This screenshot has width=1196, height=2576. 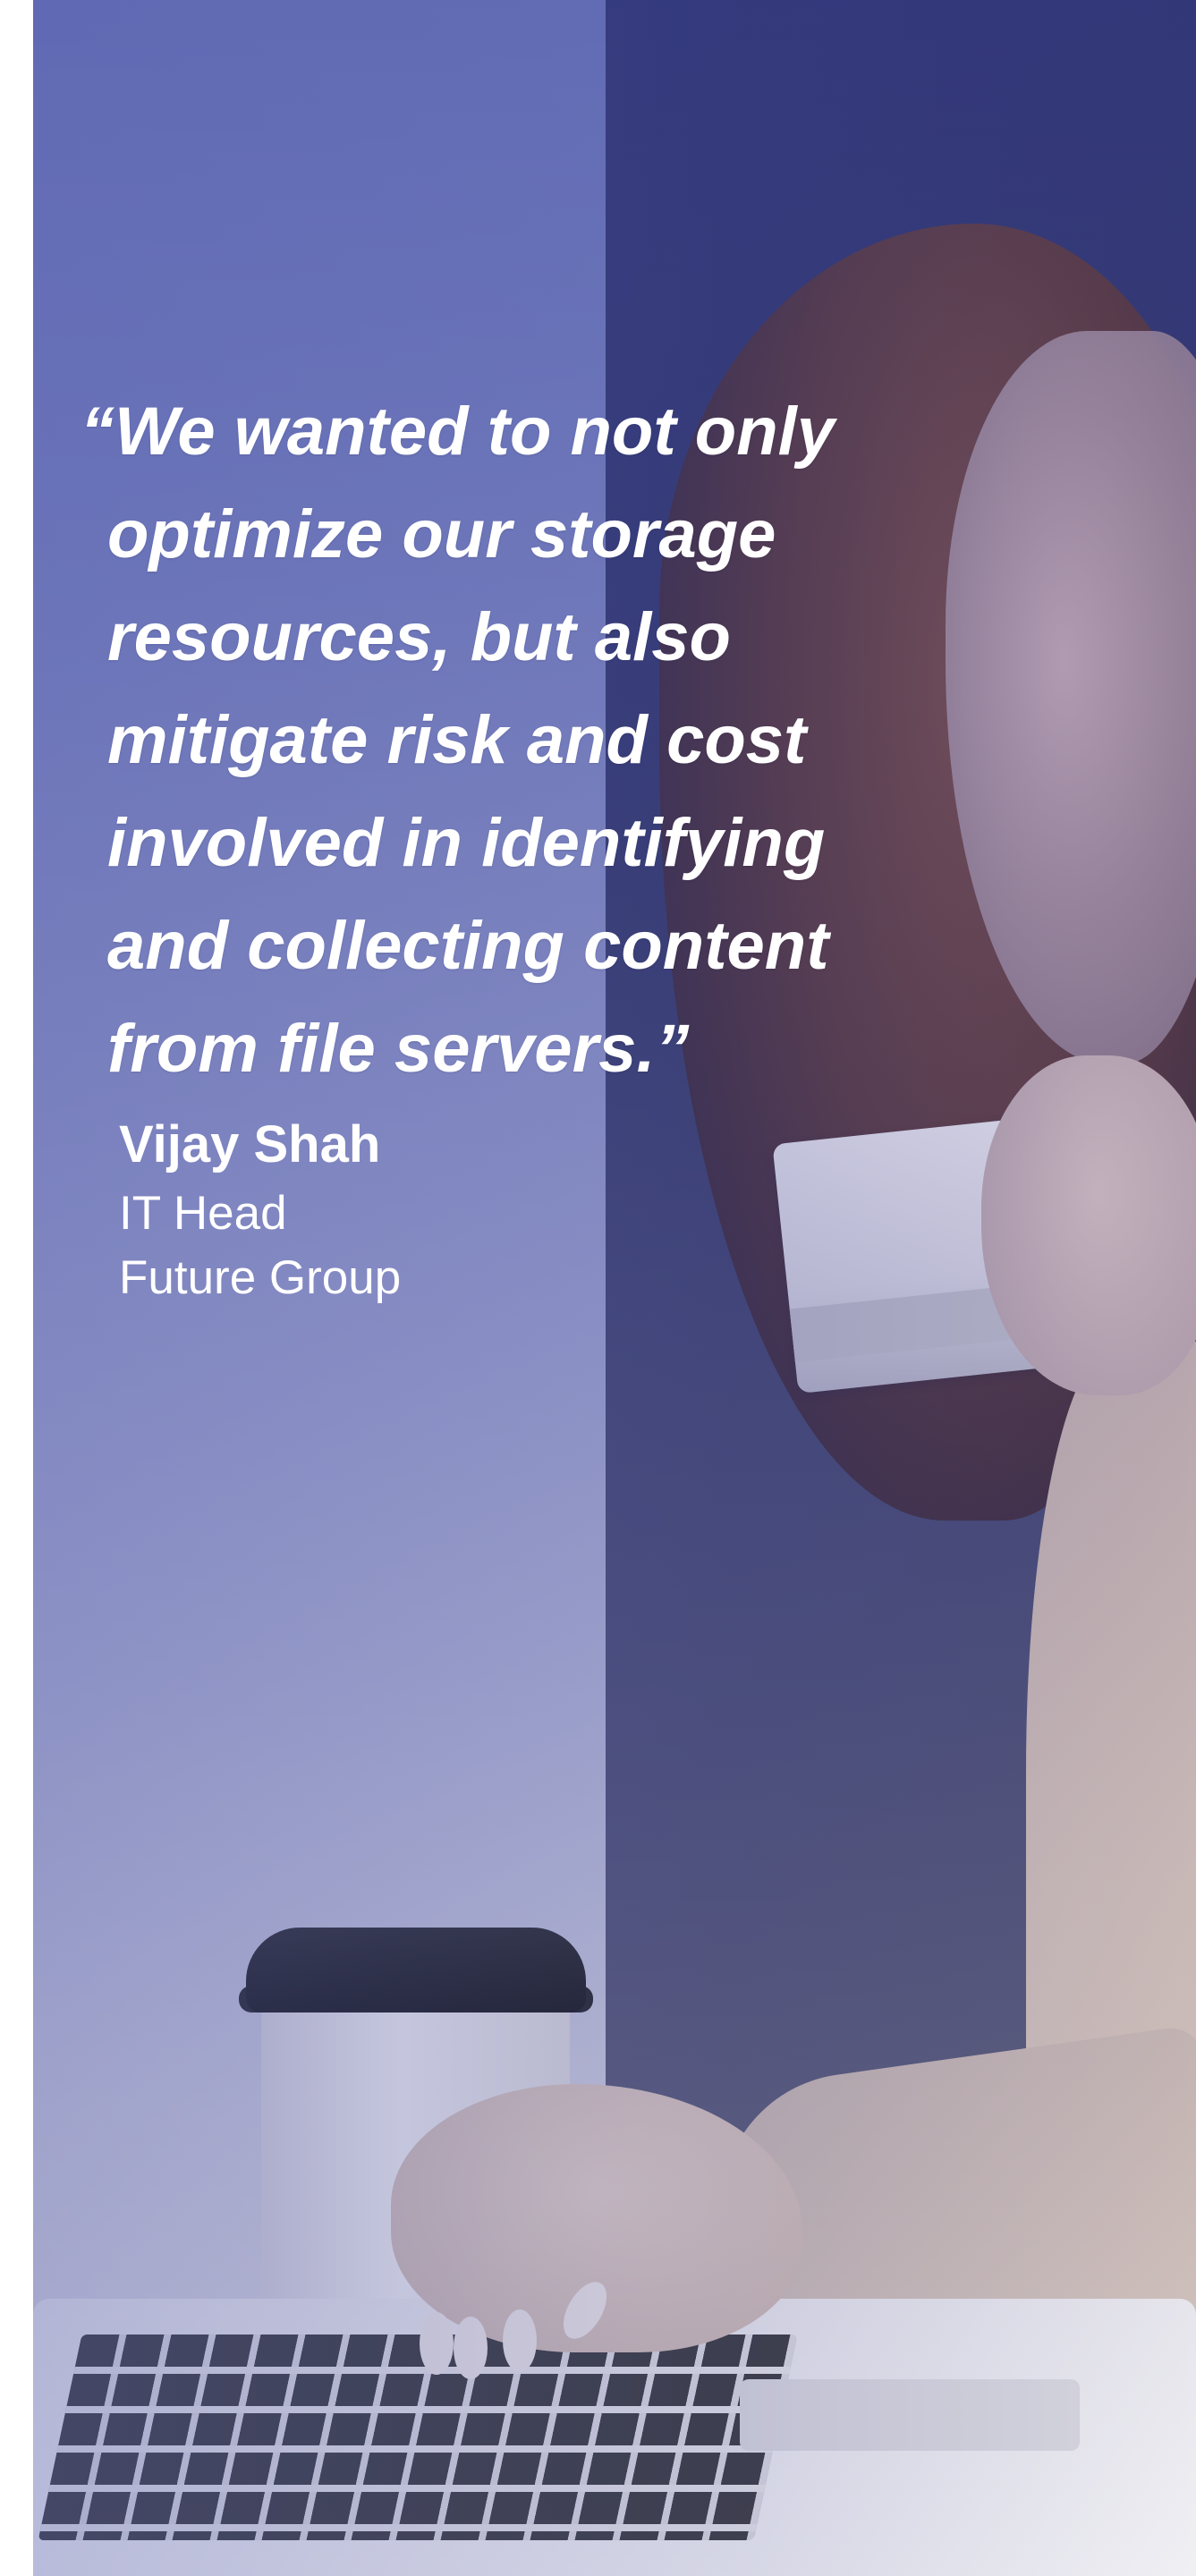 What do you see at coordinates (16, 1288) in the screenshot?
I see `left-margin-strip` at bounding box center [16, 1288].